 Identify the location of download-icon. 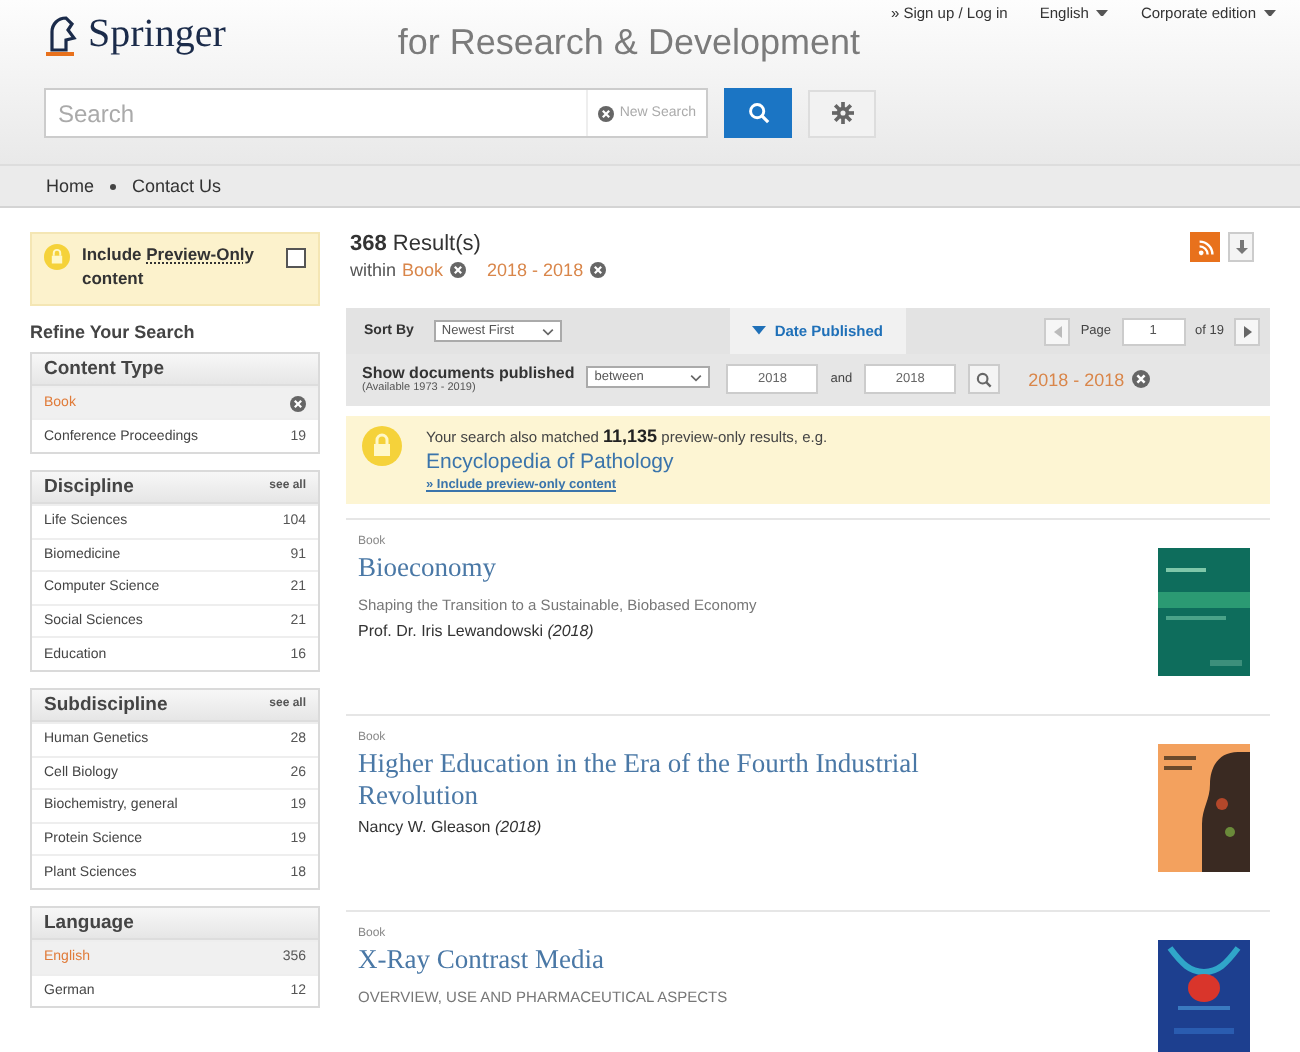
(1241, 247).